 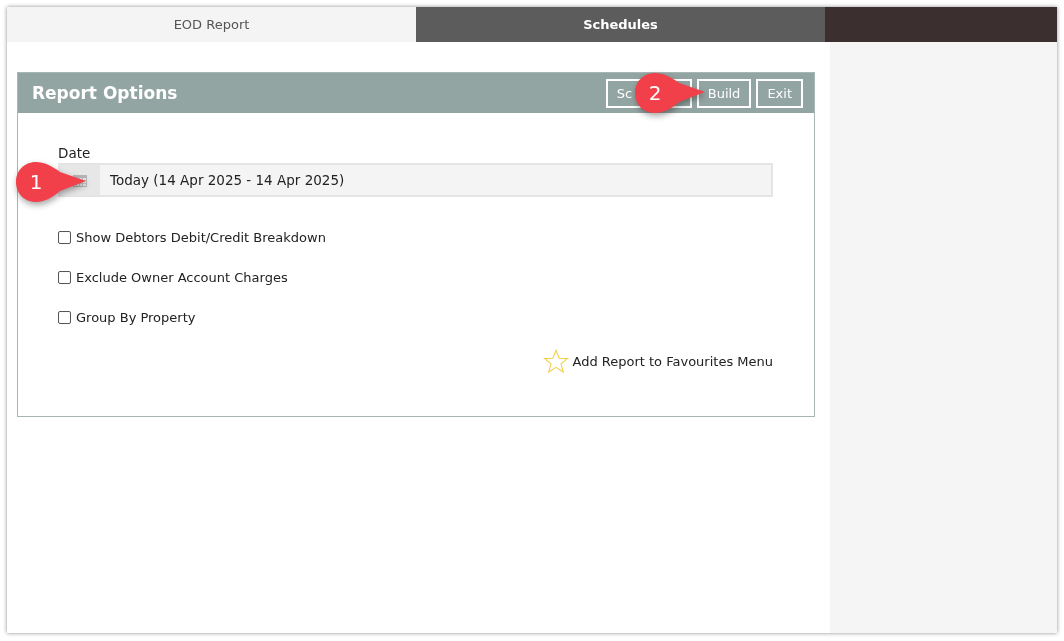 I want to click on checkbox-label: Exclude Owner Account Charges, so click(x=182, y=277).